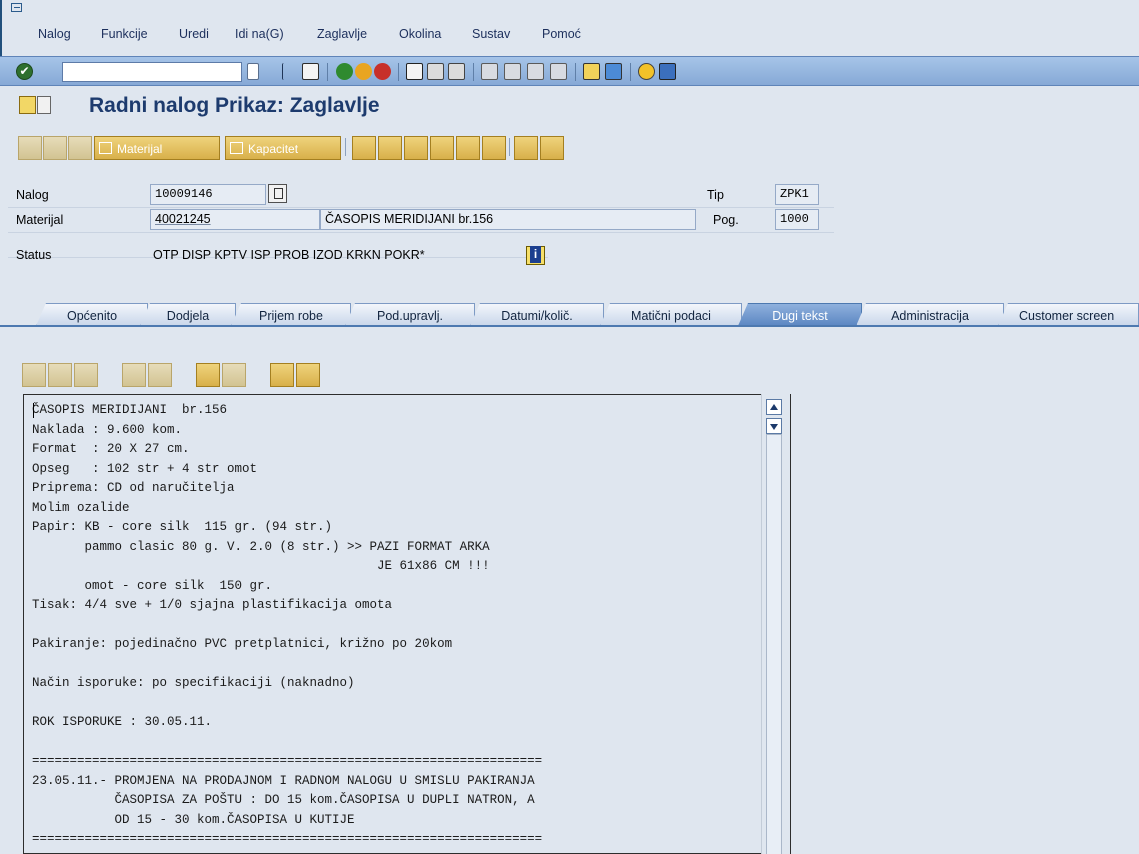  I want to click on application-toolbar: Materijal Kapacitet, so click(569, 149).